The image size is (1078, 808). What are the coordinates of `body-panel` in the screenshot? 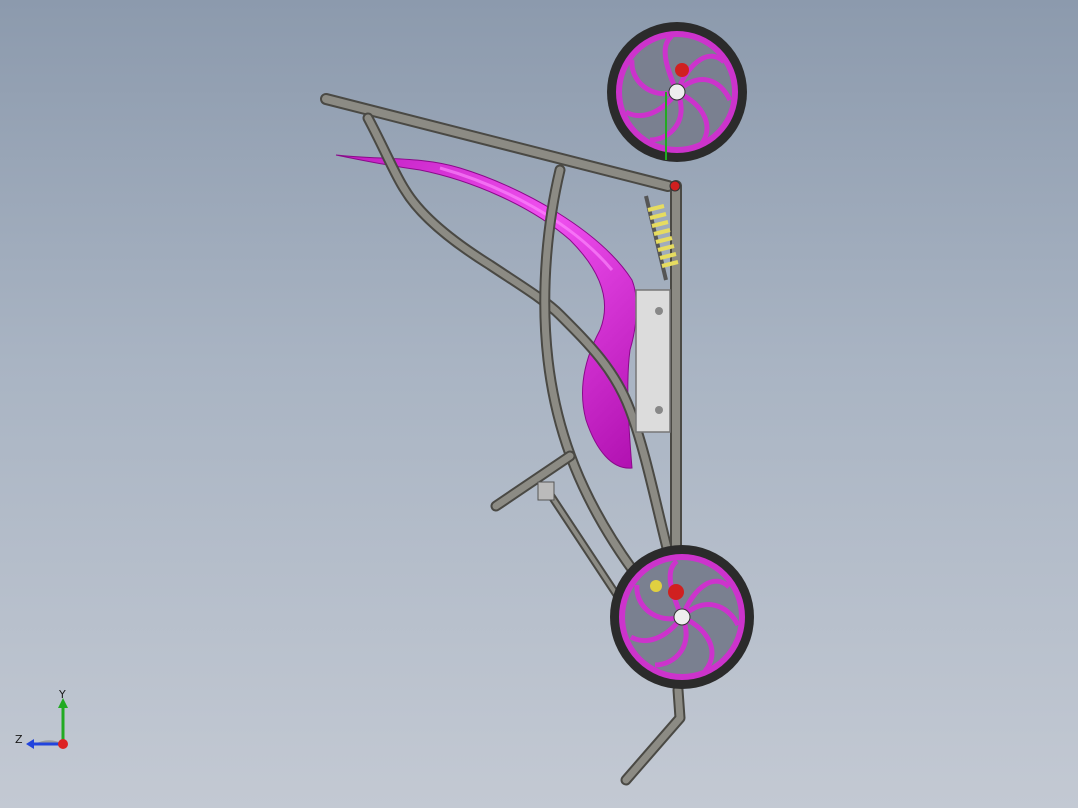 It's located at (486, 311).